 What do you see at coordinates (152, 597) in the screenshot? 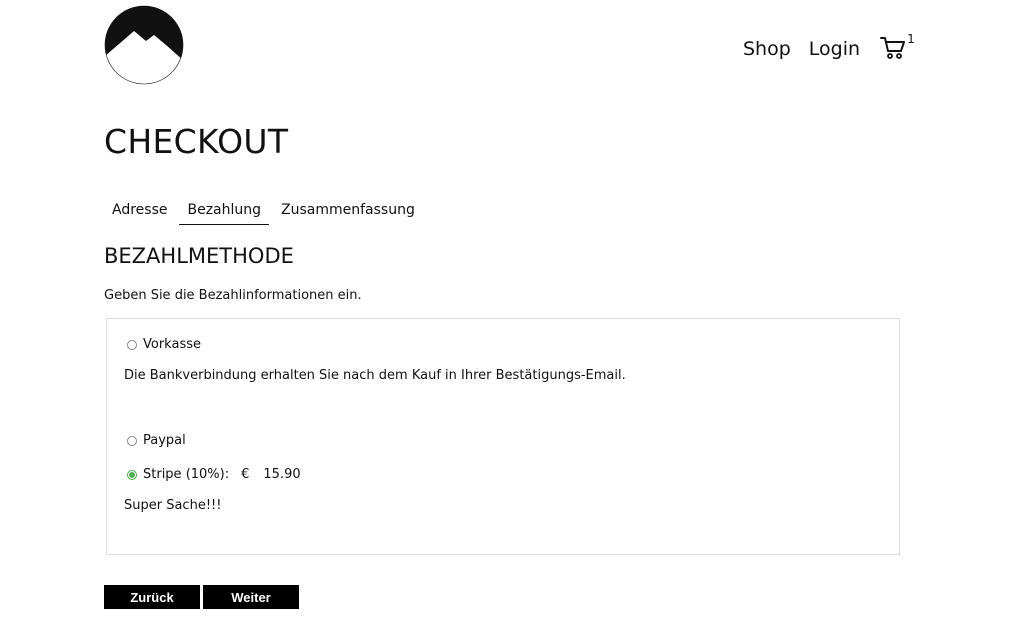
I see `back-button: Zurück` at bounding box center [152, 597].